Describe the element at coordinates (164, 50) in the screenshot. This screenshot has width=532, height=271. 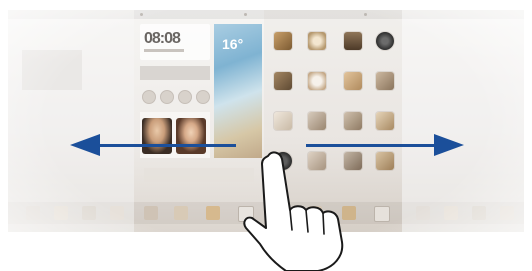
I see `clock-date-line` at that location.